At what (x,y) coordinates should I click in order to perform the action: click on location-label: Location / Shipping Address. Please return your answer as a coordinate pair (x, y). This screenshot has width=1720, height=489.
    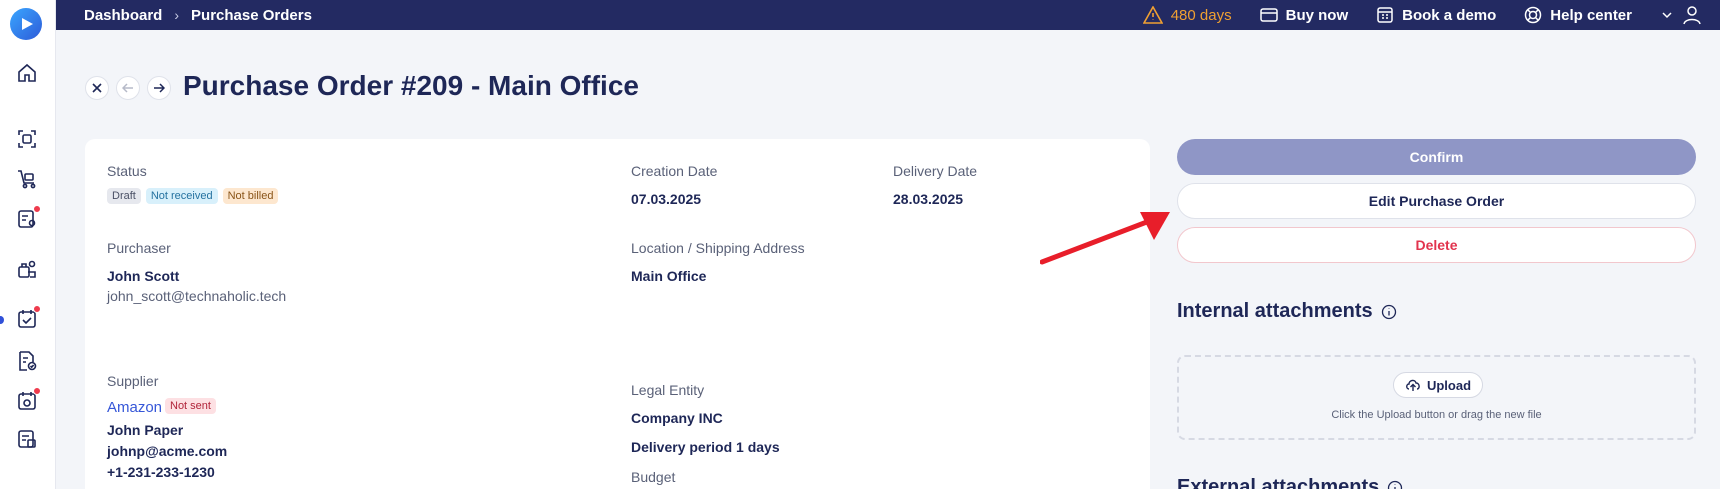
    Looking at the image, I should click on (718, 248).